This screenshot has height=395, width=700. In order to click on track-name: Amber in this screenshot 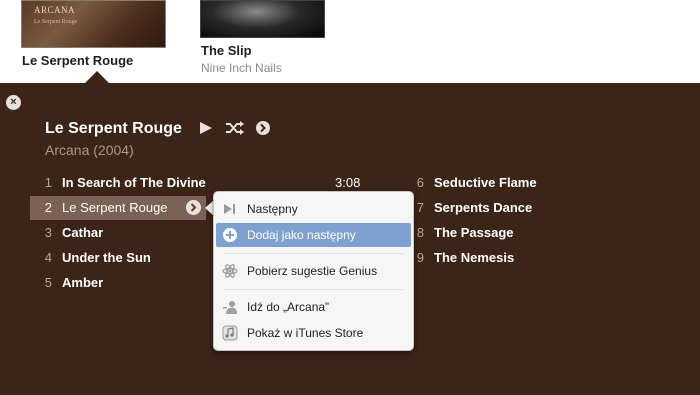, I will do `click(83, 282)`.